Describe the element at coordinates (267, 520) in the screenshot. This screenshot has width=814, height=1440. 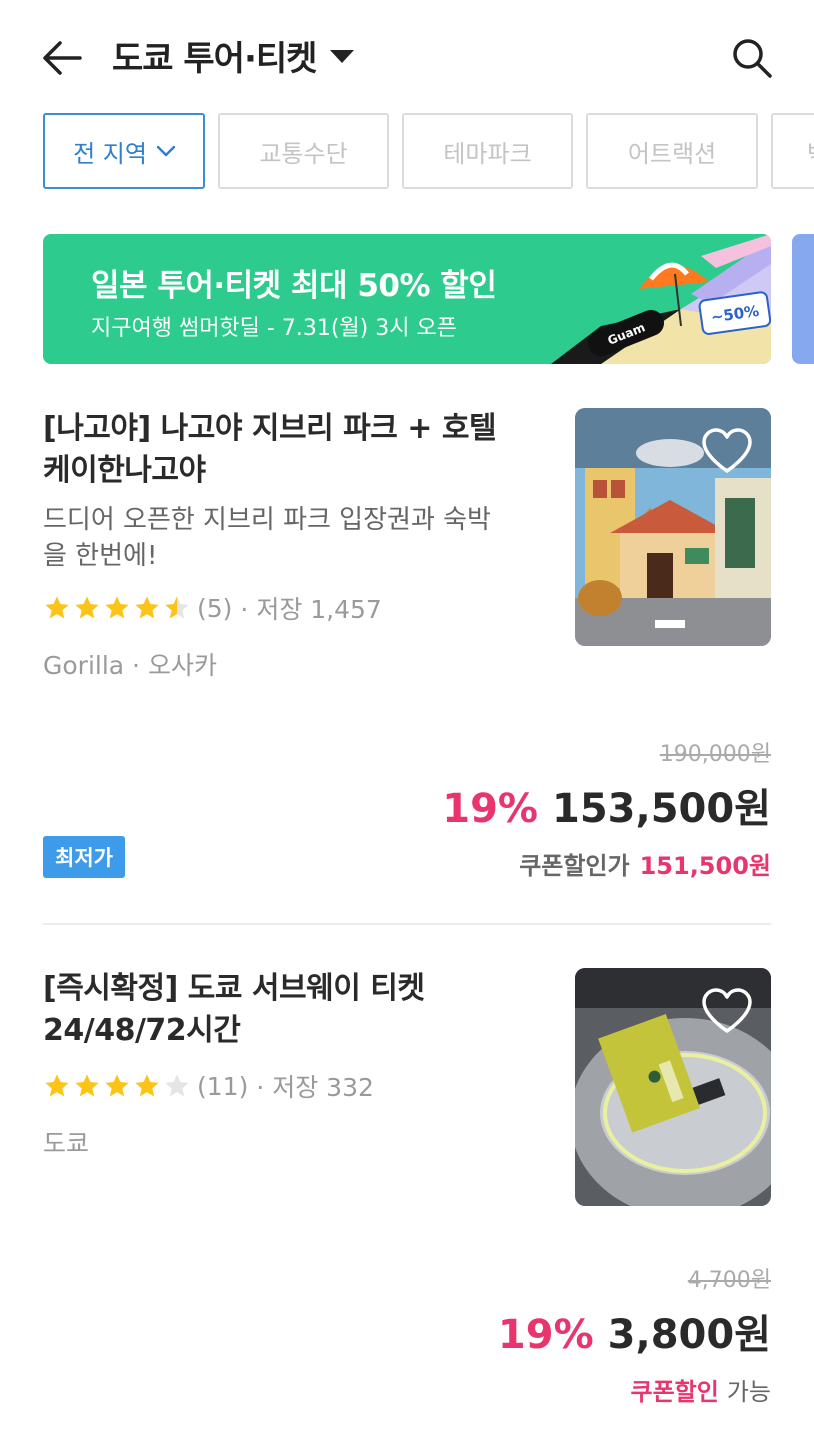
I see `product-description-line: 드디어 오픈한 지브리 파크 입장권과 숙박` at that location.